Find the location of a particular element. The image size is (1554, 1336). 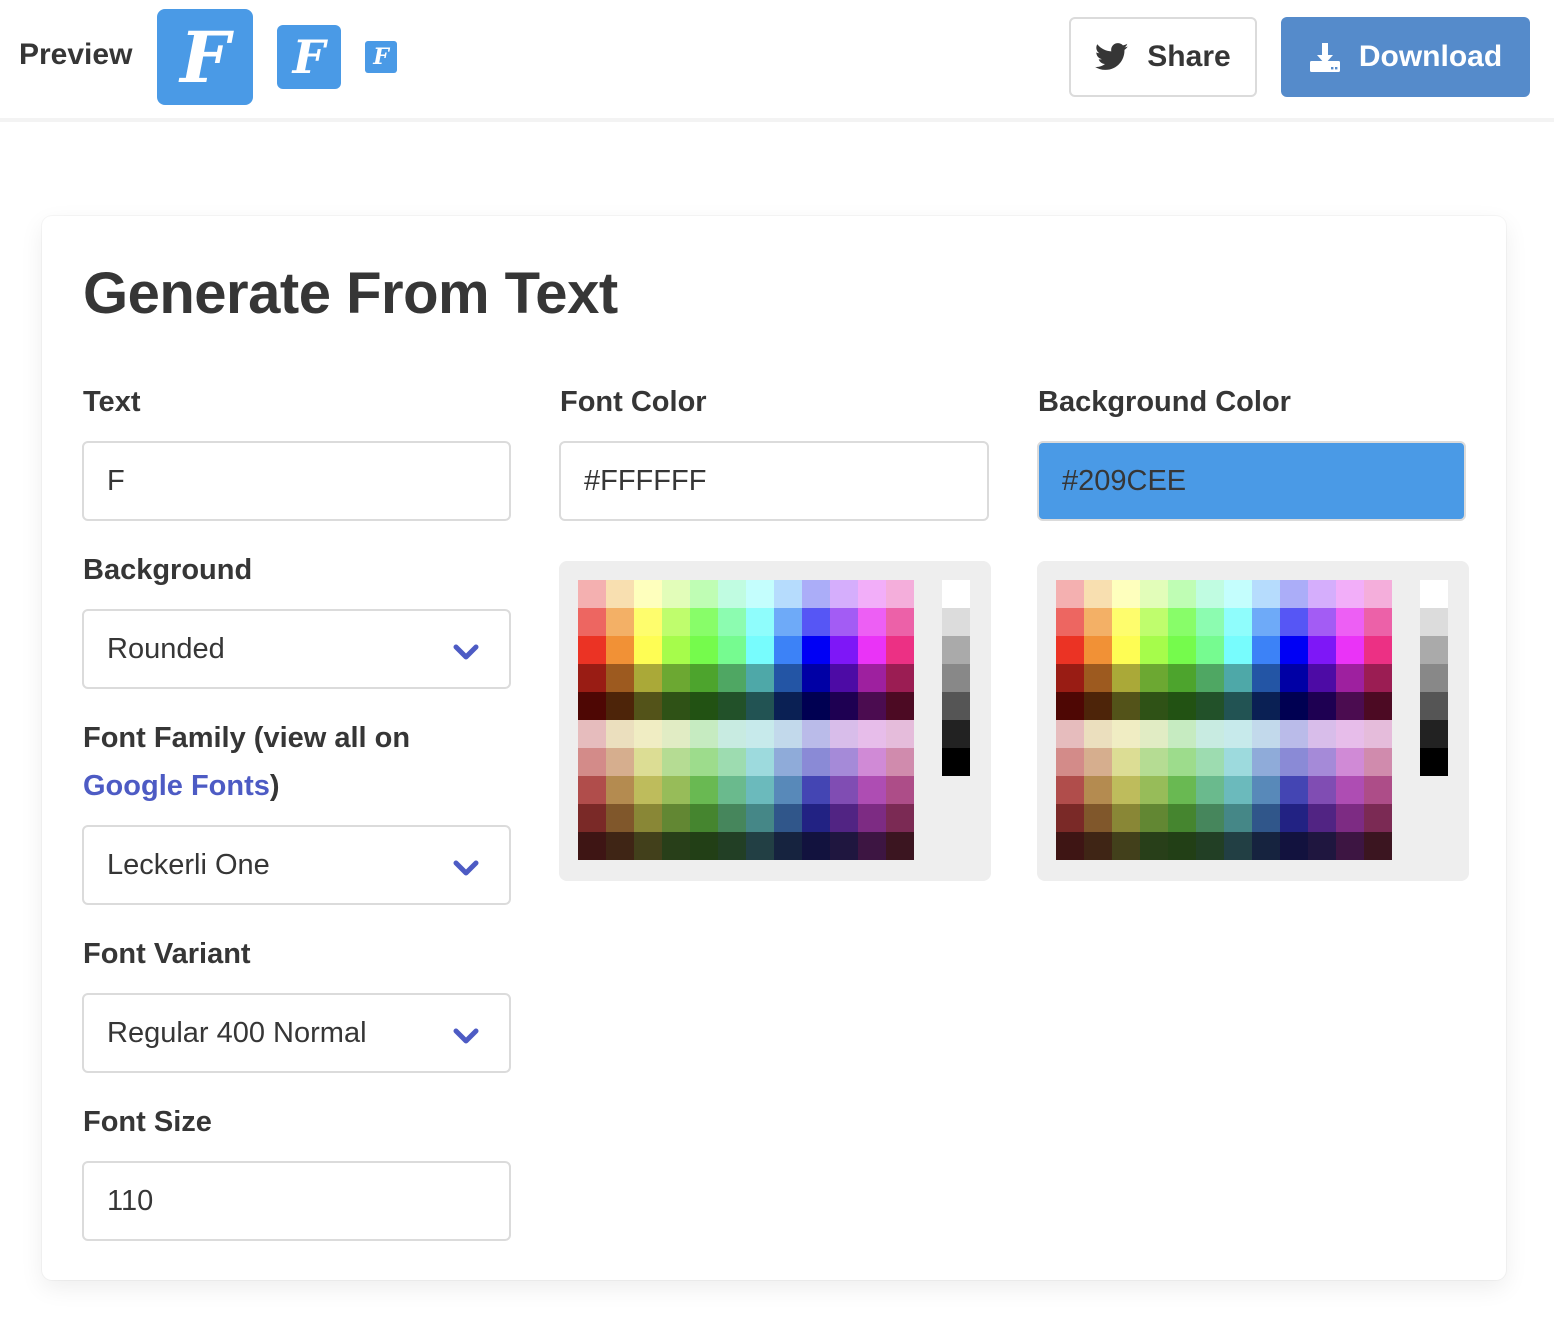

font-color-input is located at coordinates (774, 481).